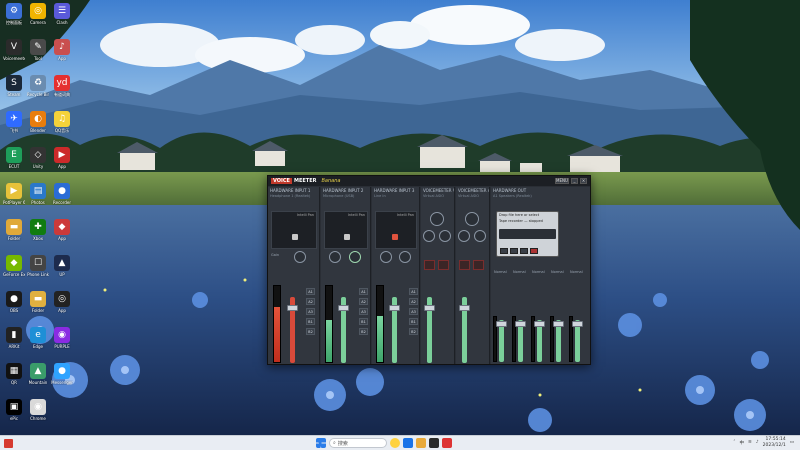  What do you see at coordinates (38, 86) in the screenshot?
I see `desktop-icon: ♻ Recycle Bin` at bounding box center [38, 86].